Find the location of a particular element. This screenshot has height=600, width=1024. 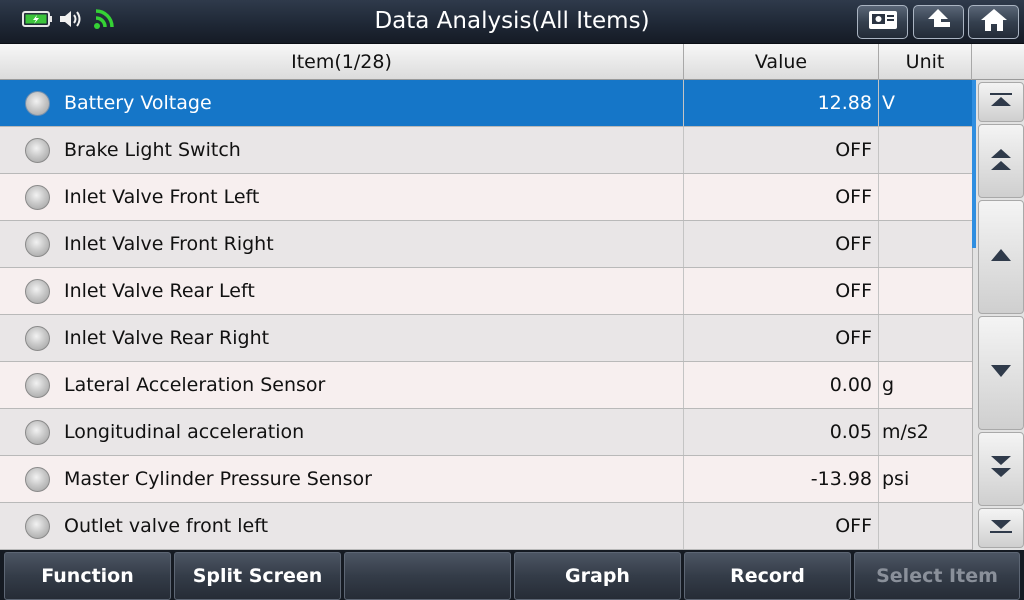

record-button: Record is located at coordinates (767, 576).